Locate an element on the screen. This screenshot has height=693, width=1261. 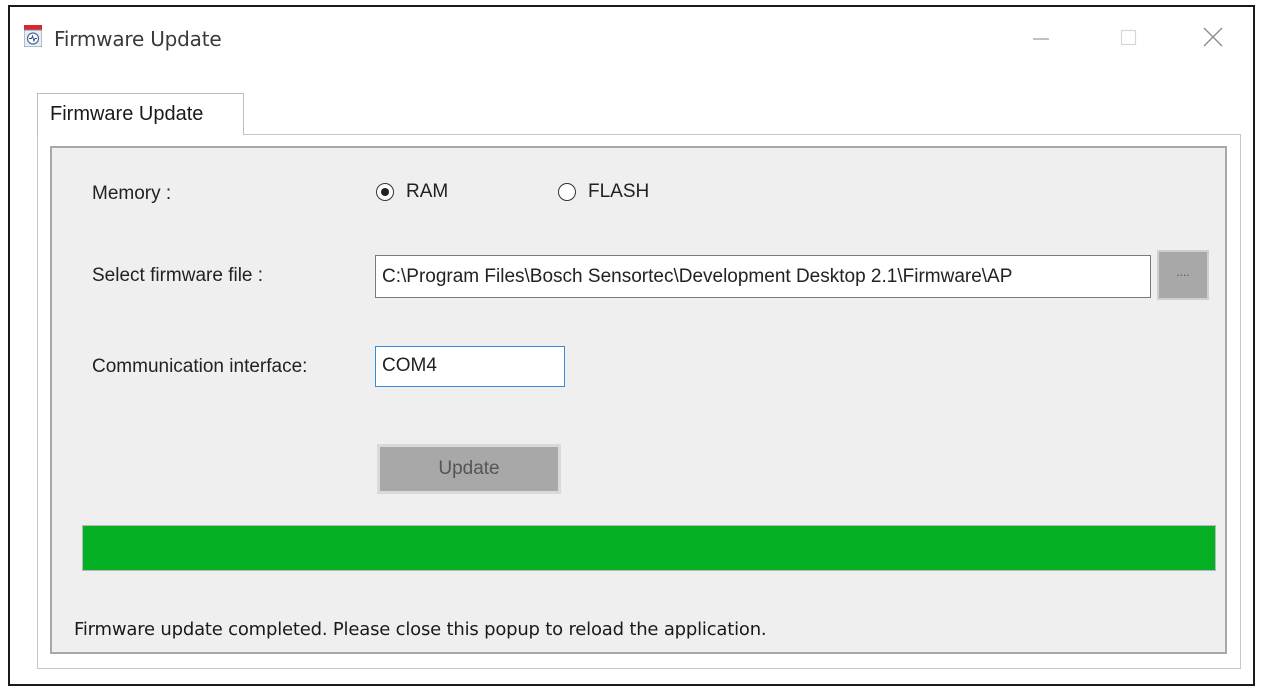
radio-ram-indicator is located at coordinates (385, 192).